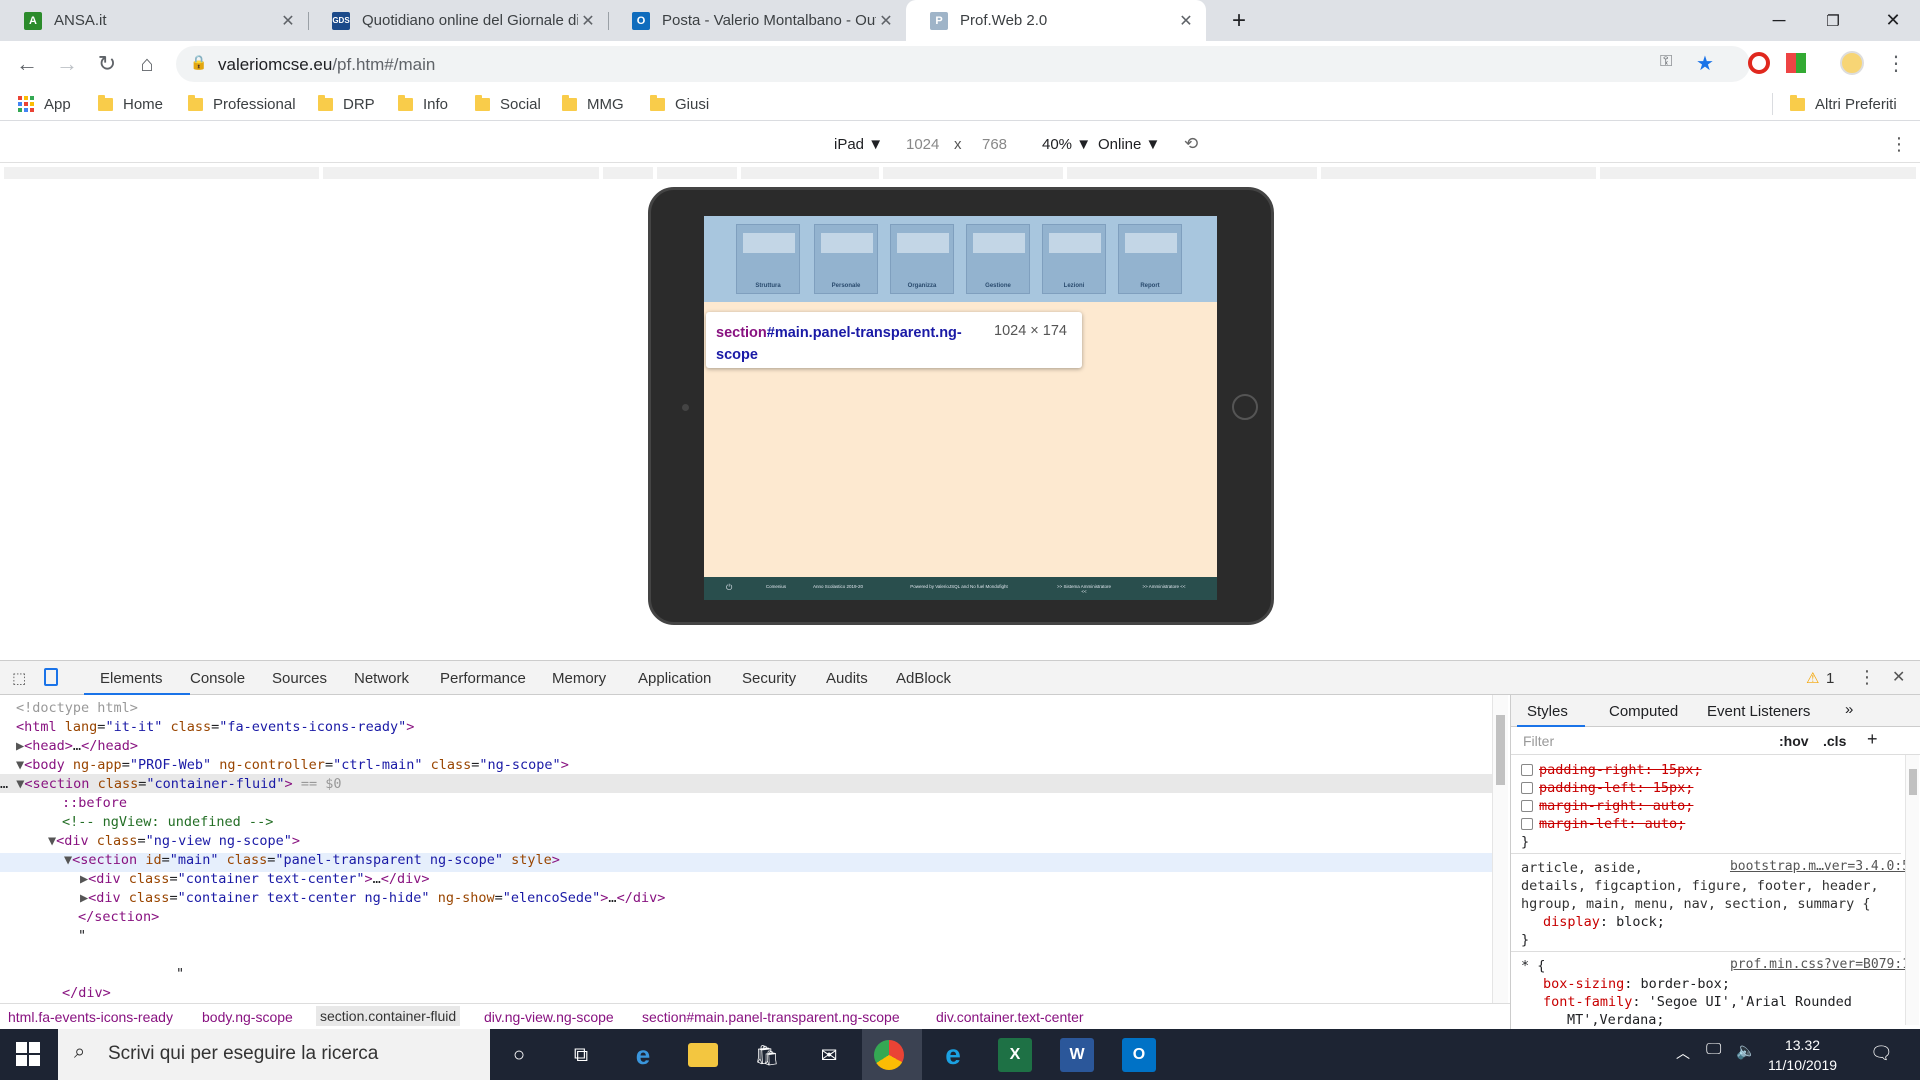 This screenshot has width=1920, height=1080. What do you see at coordinates (1066, 144) in the screenshot?
I see `zoom-select: 40% ▼` at bounding box center [1066, 144].